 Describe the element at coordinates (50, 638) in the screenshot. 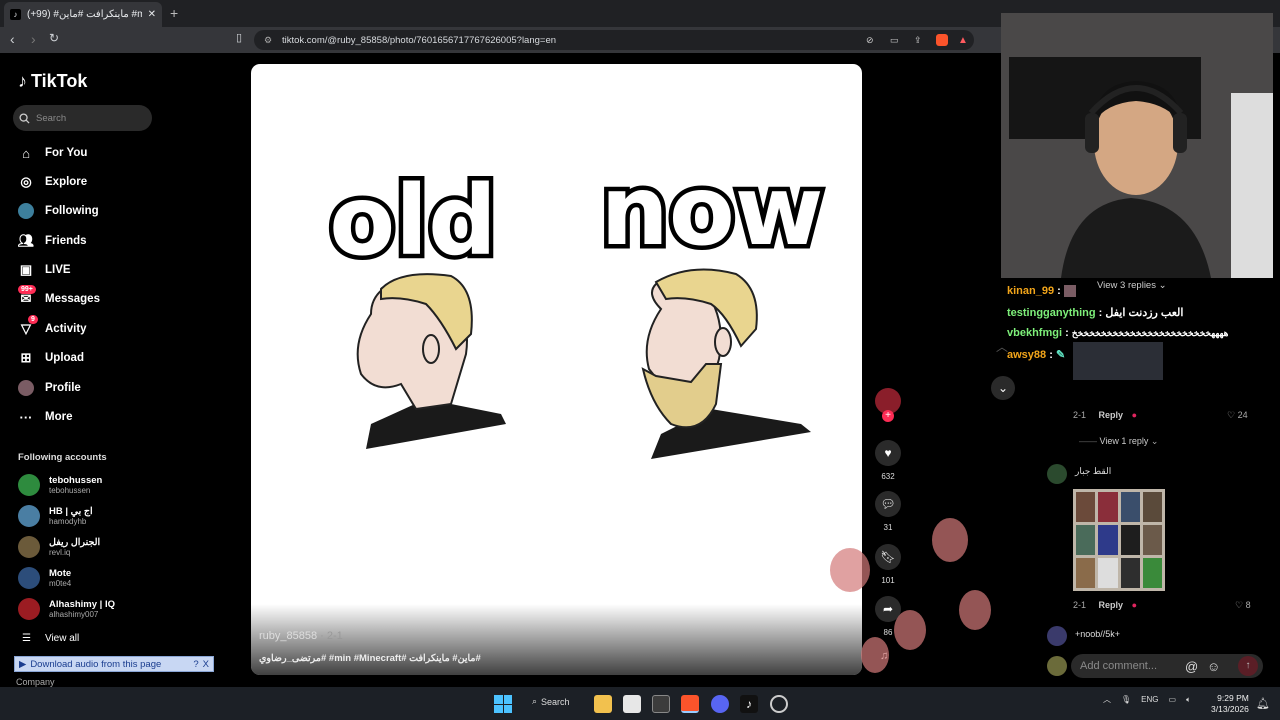

I see `view-all-link: ☰ View all` at that location.